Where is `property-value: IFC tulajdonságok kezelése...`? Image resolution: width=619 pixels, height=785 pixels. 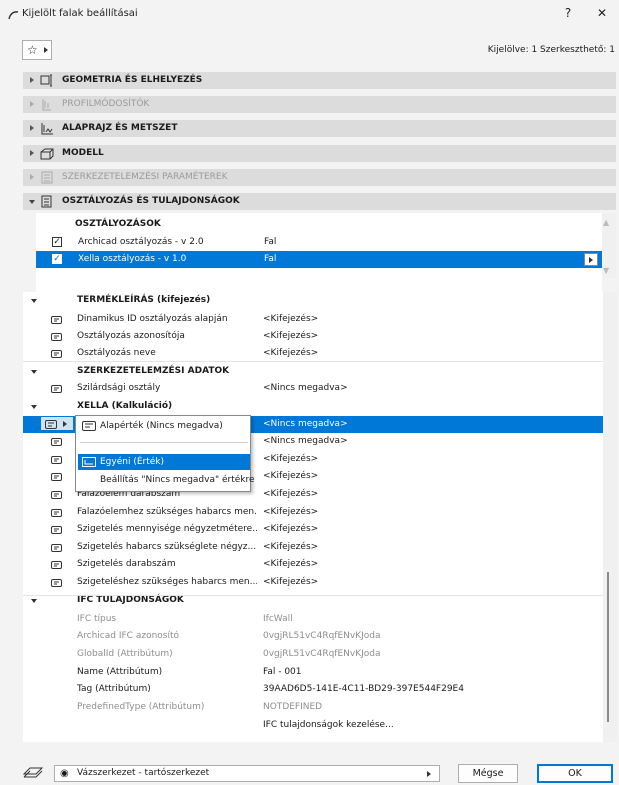
property-value: IFC tulajdonságok kezelése... is located at coordinates (433, 725).